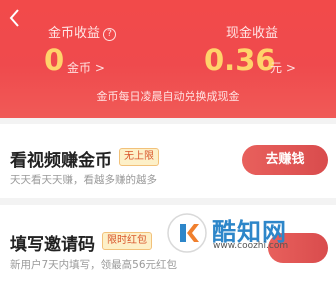  Describe the element at coordinates (252, 33) in the screenshot. I see `cash-earnings-label: 现金收益` at that location.